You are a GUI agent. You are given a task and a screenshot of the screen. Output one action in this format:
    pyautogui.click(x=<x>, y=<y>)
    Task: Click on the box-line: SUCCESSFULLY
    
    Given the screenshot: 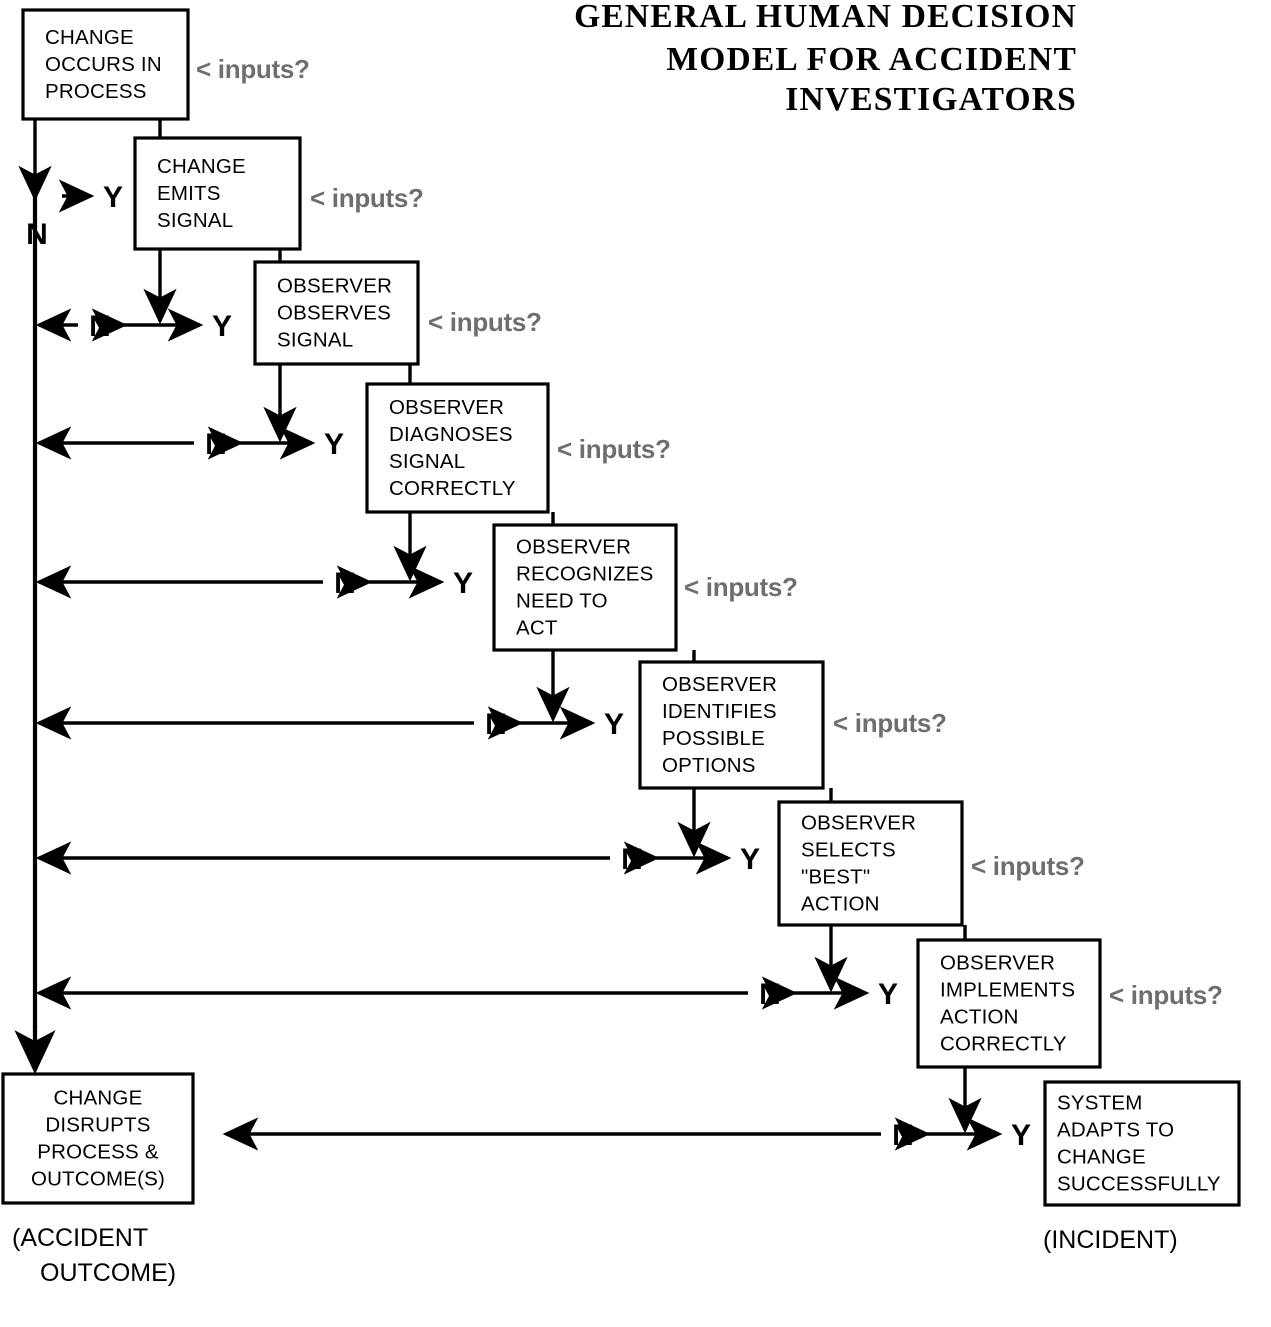 What is the action you would take?
    pyautogui.click(x=1139, y=1184)
    